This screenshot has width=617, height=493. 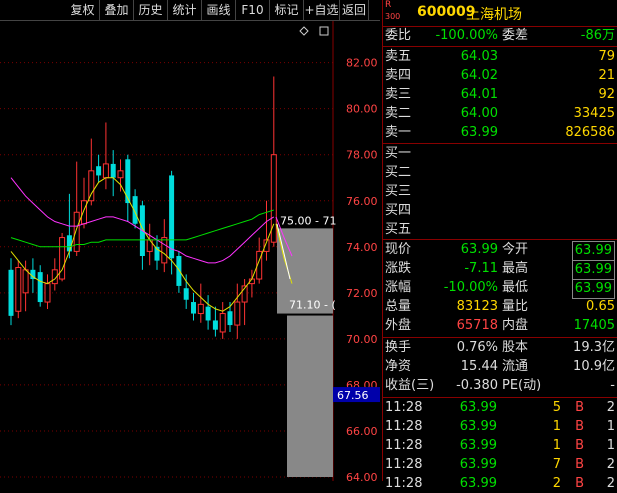 I want to click on stat-row: 涨幅 -10.00% 最低 63.99, so click(x=500, y=289).